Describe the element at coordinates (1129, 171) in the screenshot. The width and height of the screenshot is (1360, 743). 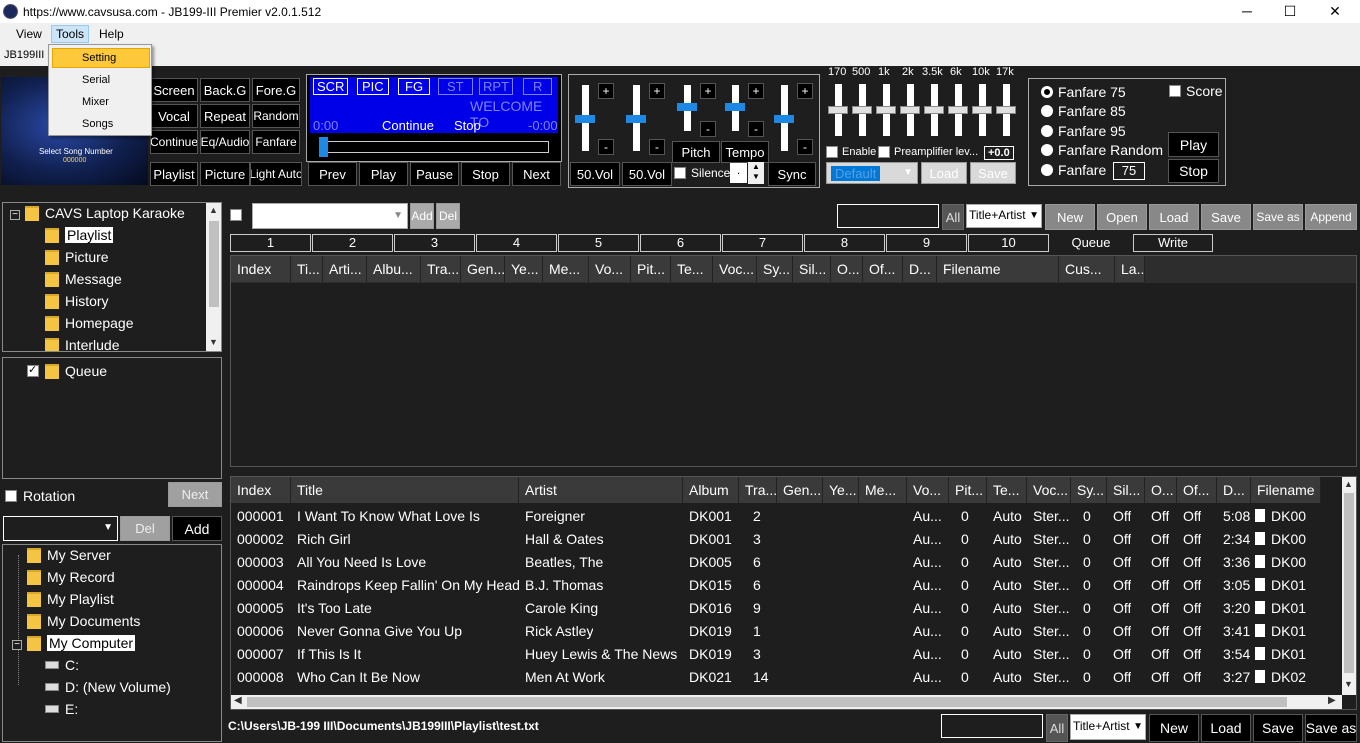
I see `fanfare-custom-value: 75` at that location.